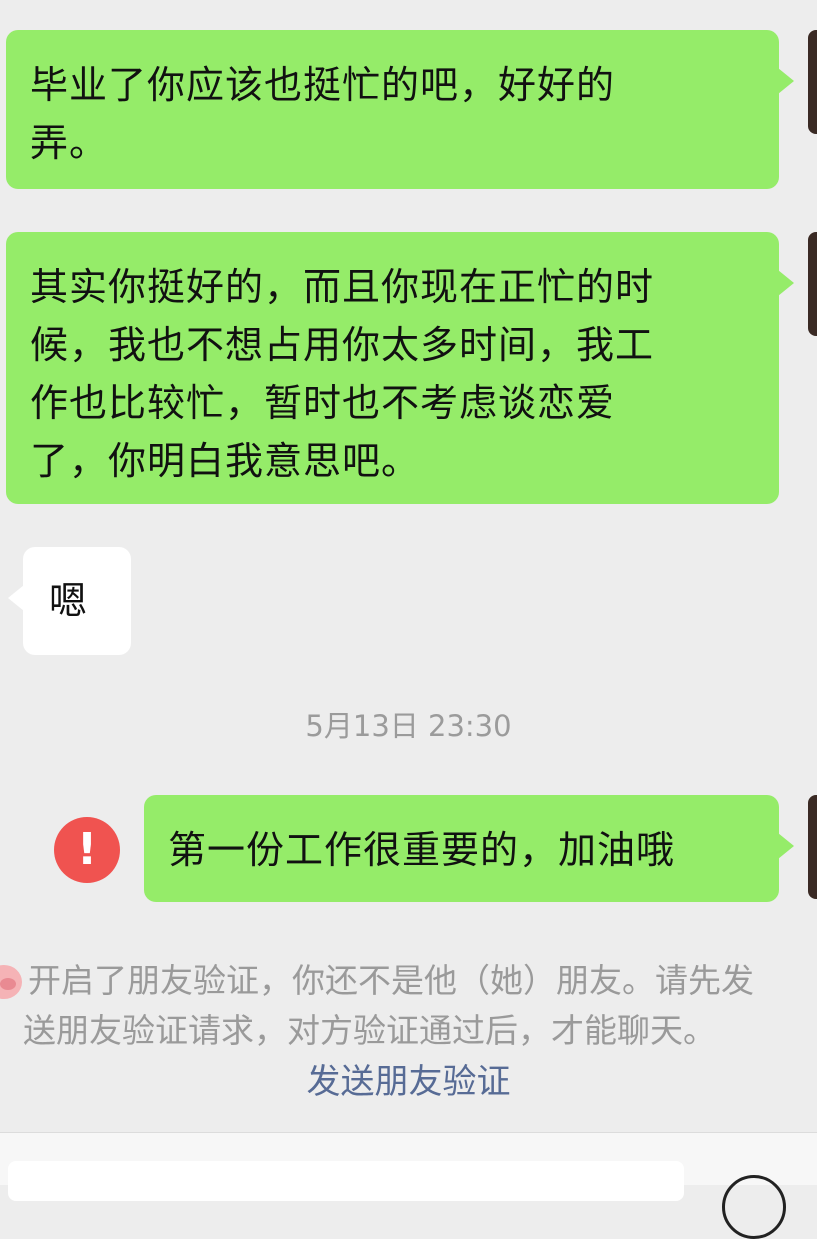 This screenshot has width=817, height=1239. I want to click on exclamation-circle-icon: !, so click(87, 850).